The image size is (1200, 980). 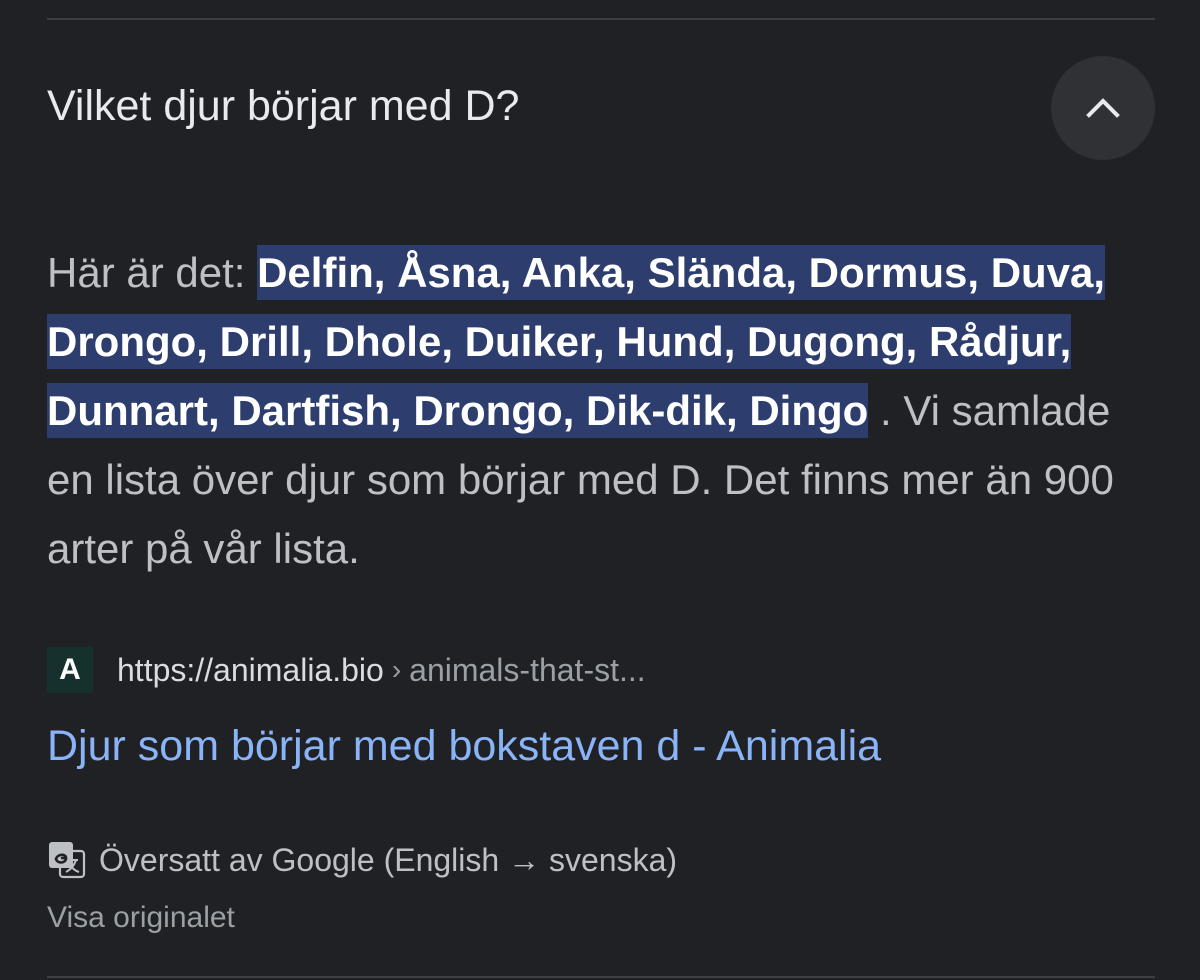 I want to click on collapse-button, so click(x=1103, y=108).